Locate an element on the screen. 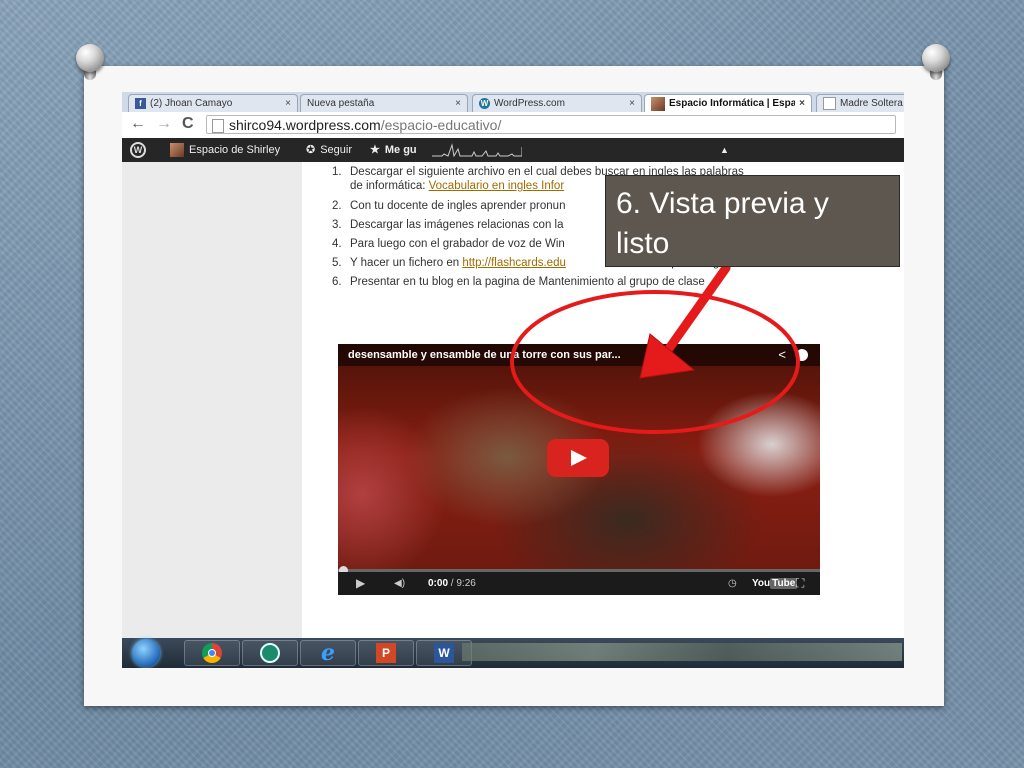 The width and height of the screenshot is (1024, 768). stats-sparkline is located at coordinates (477, 150).